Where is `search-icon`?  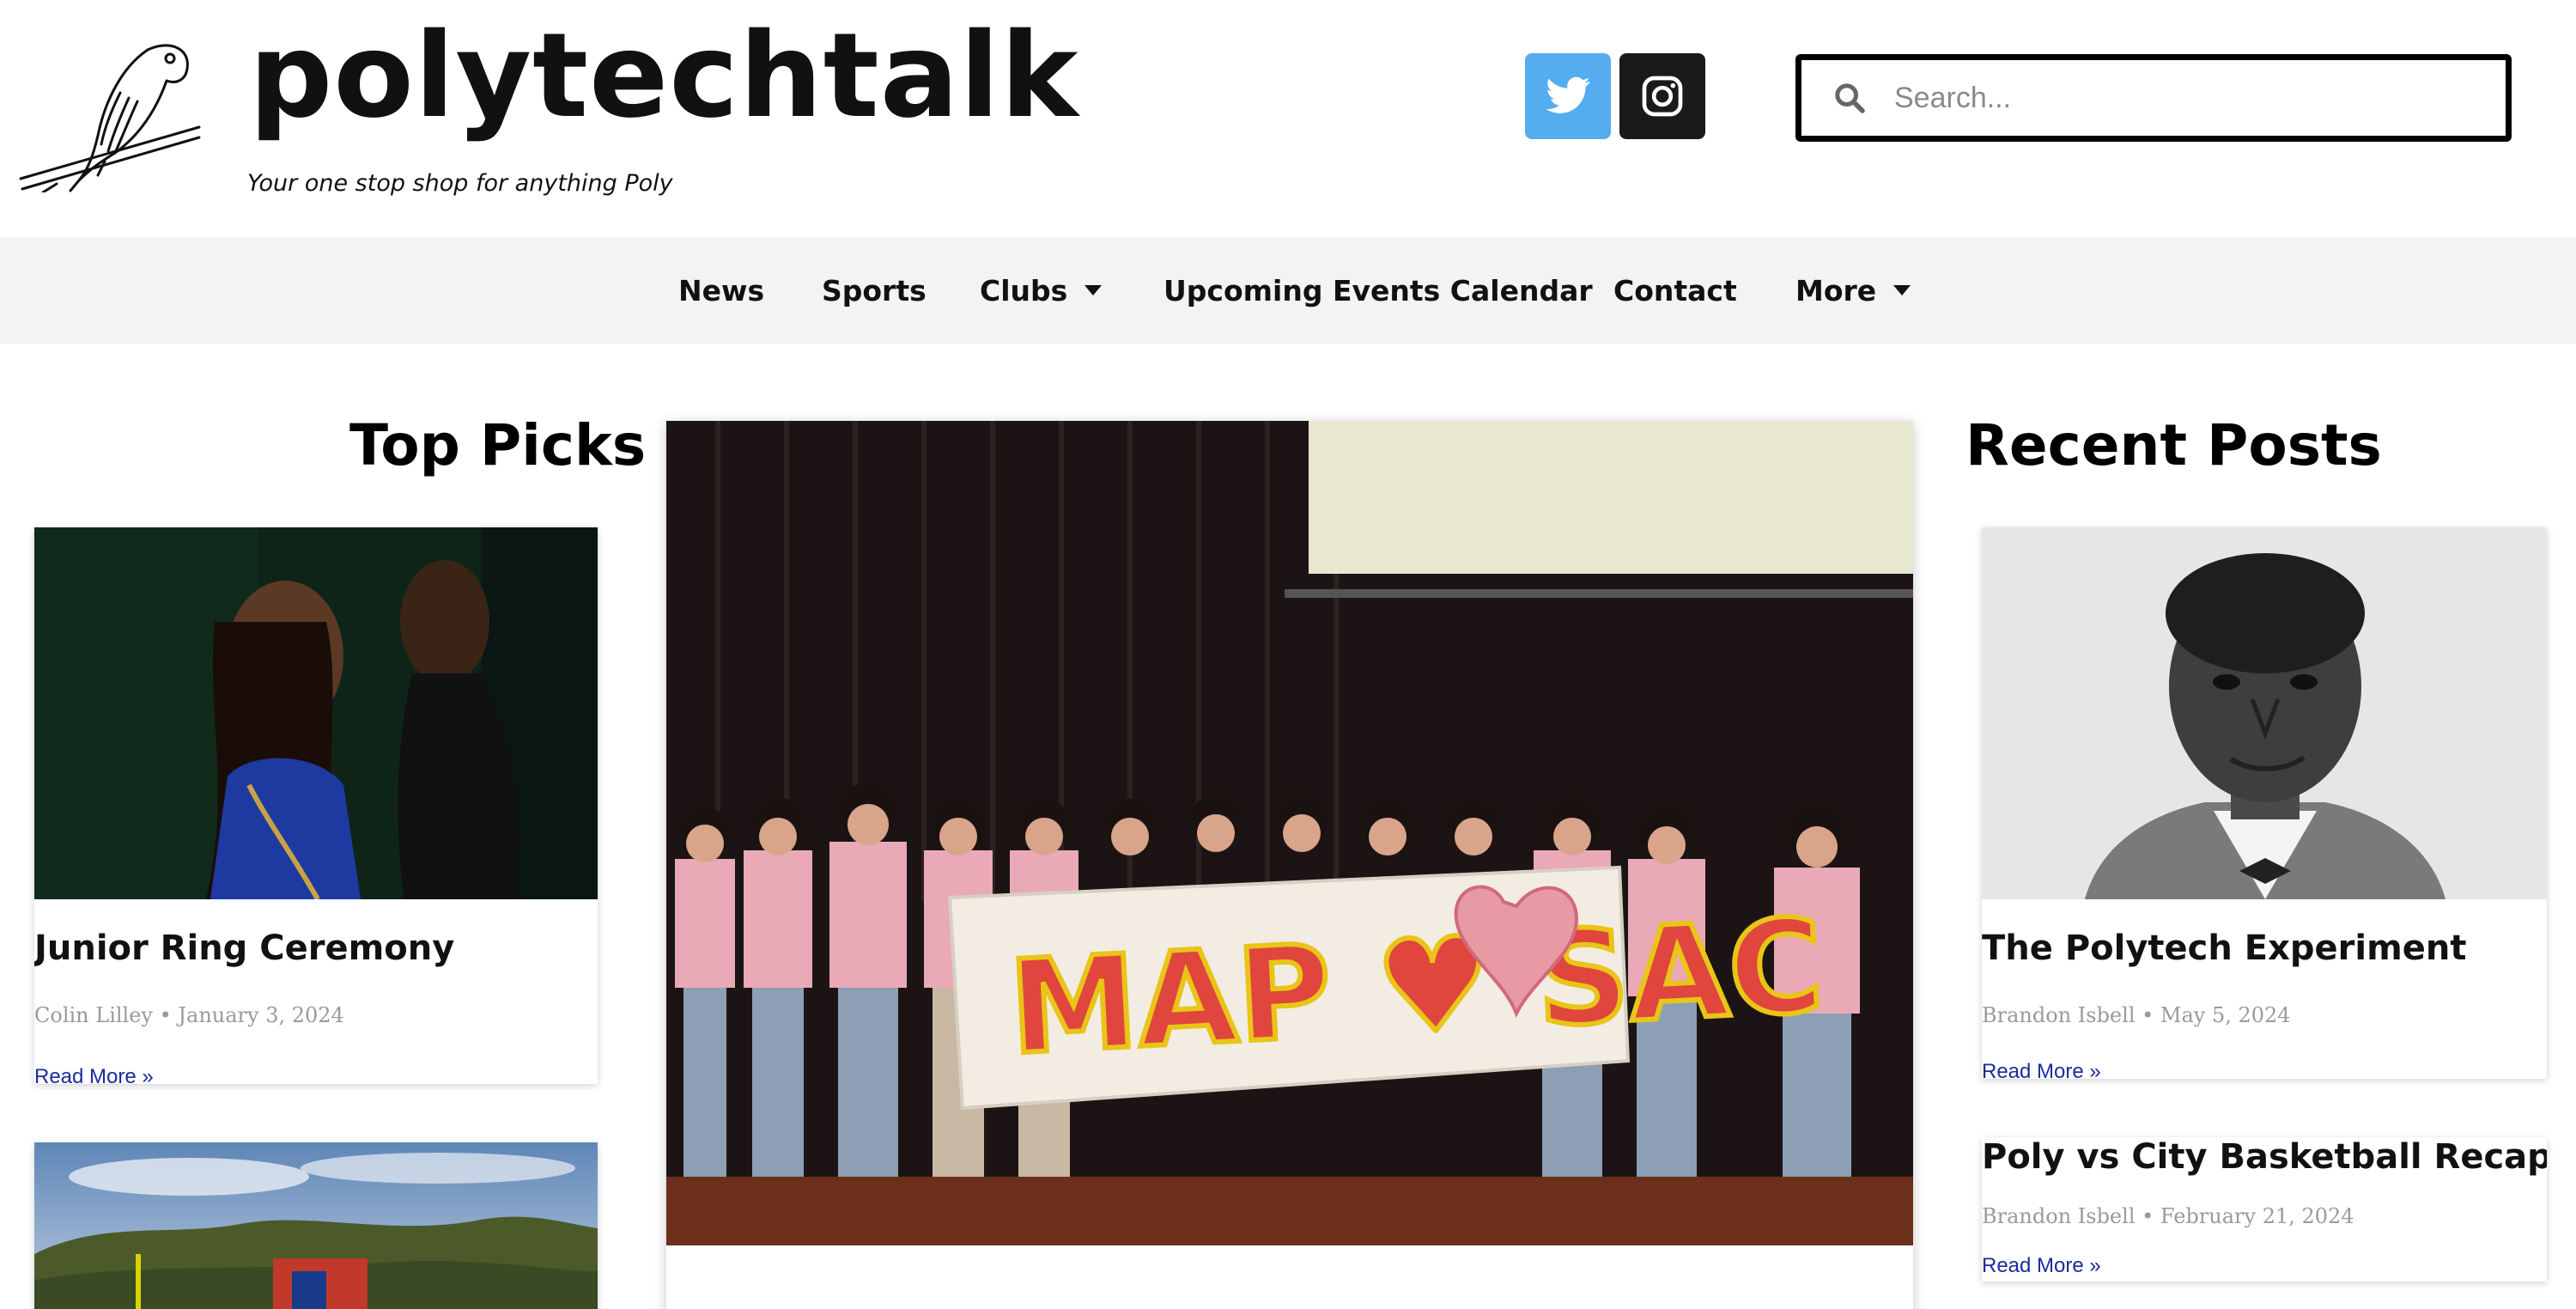 search-icon is located at coordinates (1850, 98).